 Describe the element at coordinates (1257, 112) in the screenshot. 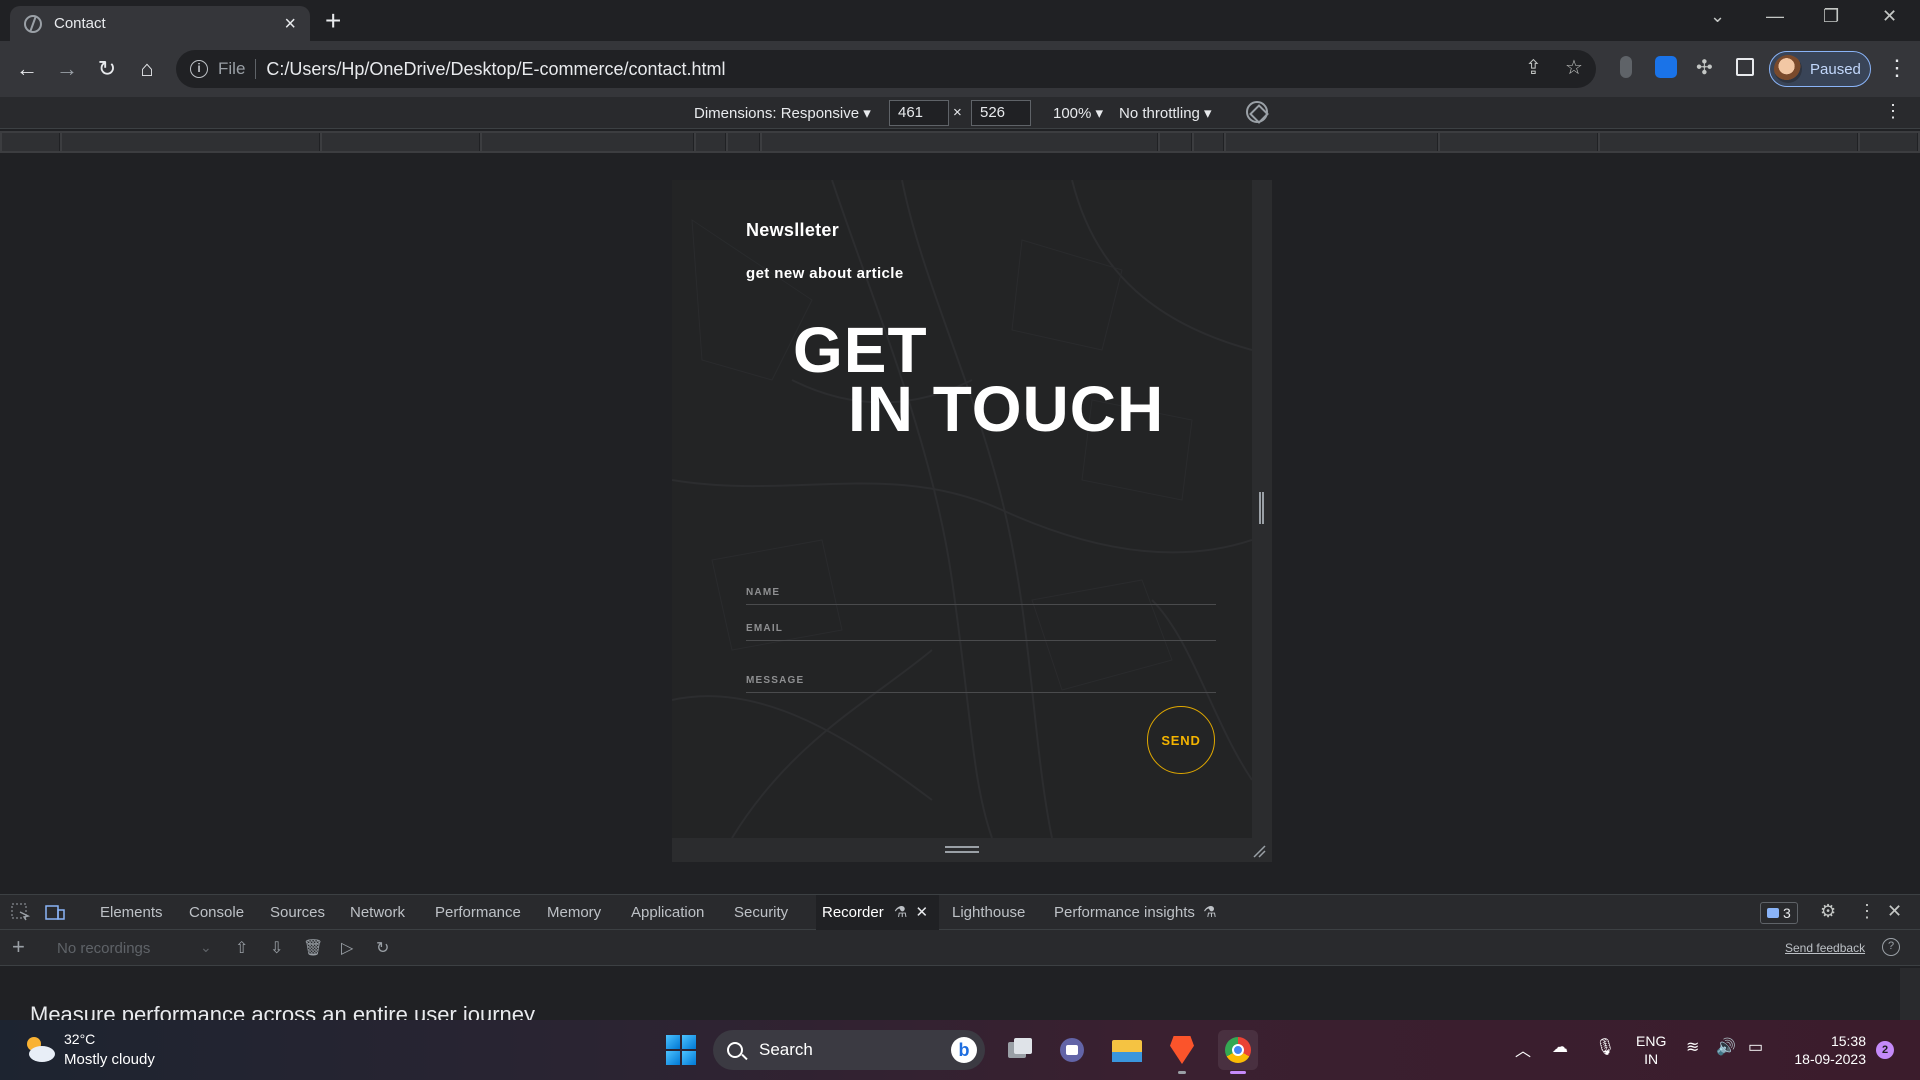

I see `rotate-icon` at that location.